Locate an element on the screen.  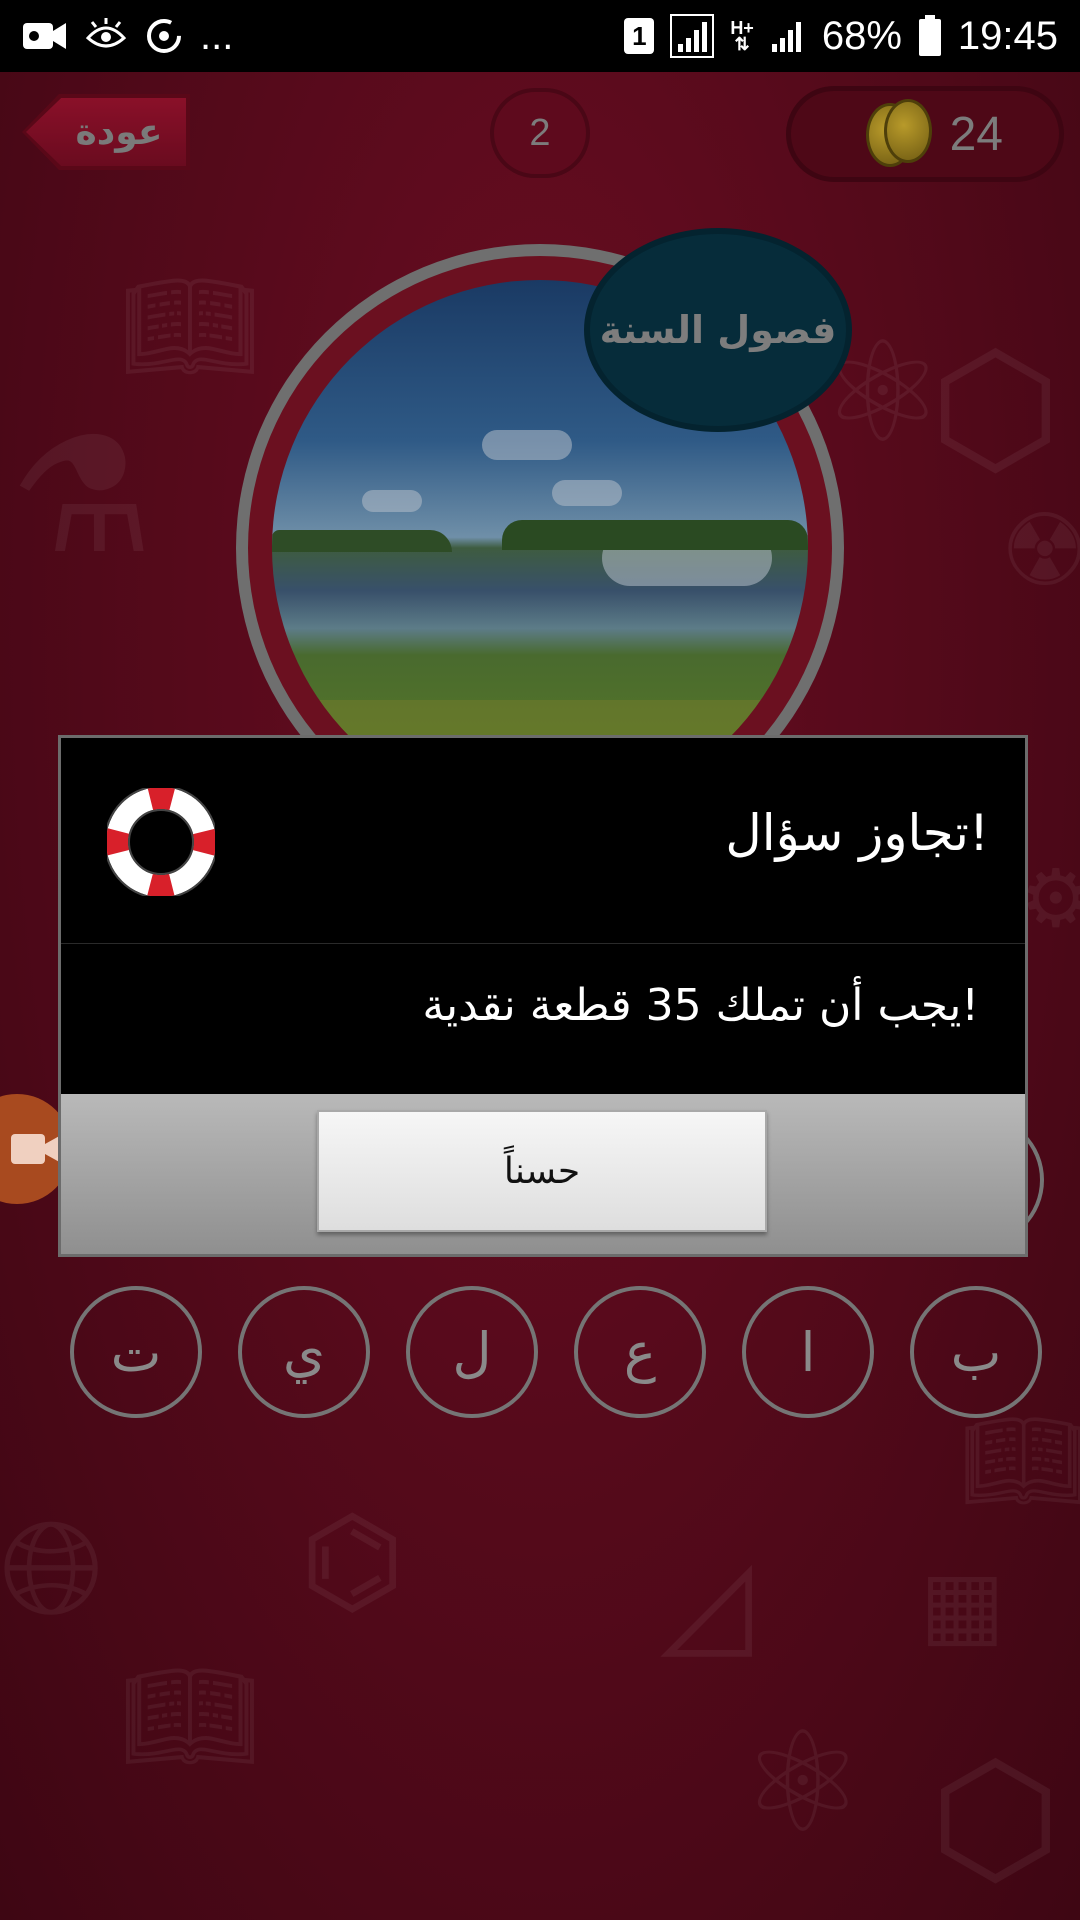
letter-button: ب is located at coordinates (976, 1352).